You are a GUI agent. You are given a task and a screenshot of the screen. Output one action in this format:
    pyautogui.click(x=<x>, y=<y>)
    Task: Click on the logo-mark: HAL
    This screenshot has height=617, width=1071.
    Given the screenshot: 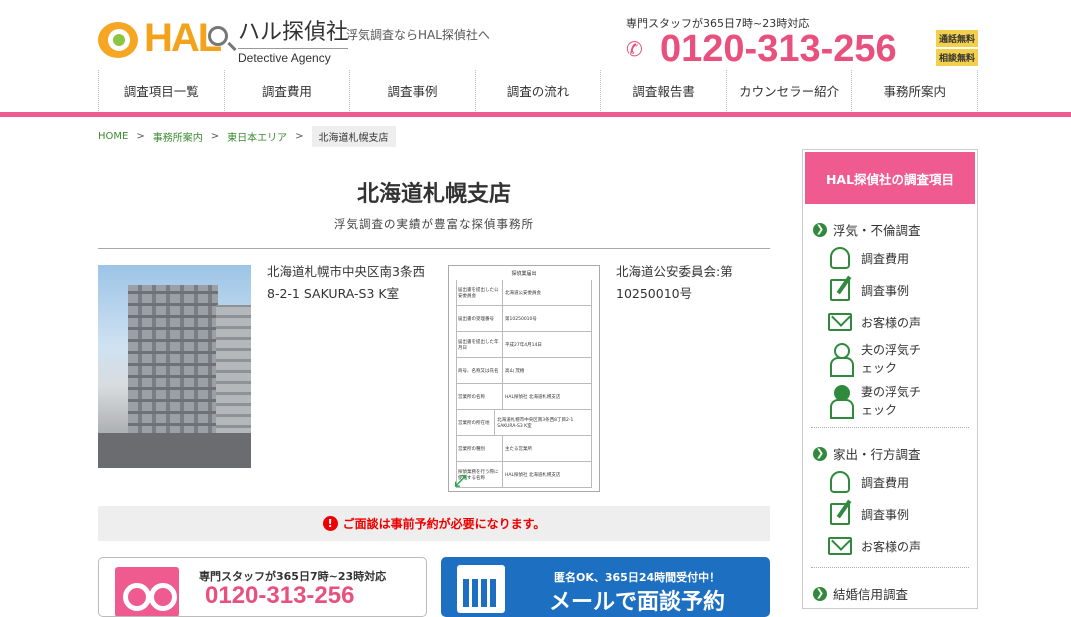 What is the action you would take?
    pyautogui.click(x=166, y=38)
    